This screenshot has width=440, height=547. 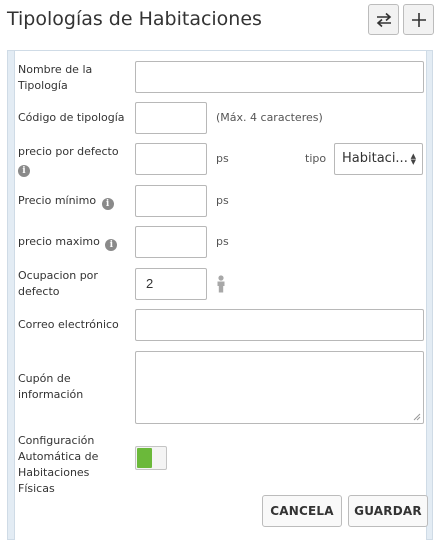 I want to click on toggle-on-indicator, so click(x=144, y=458).